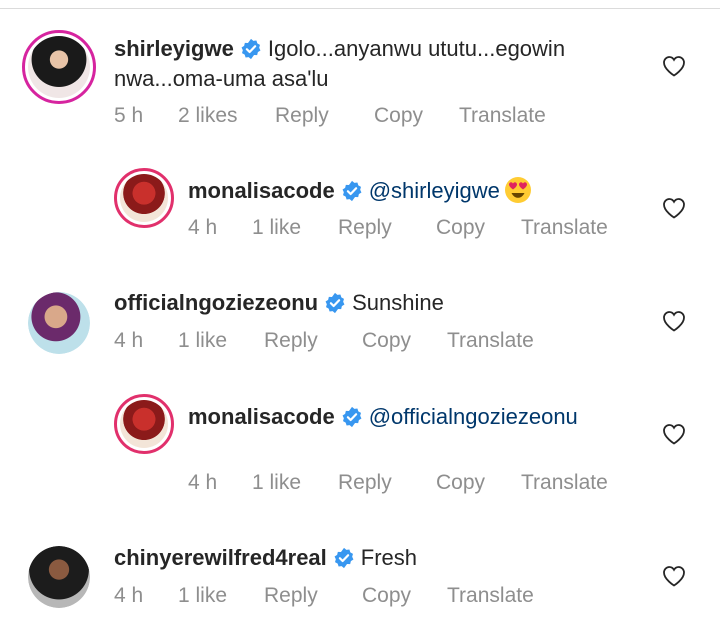 The width and height of the screenshot is (720, 621). What do you see at coordinates (517, 190) in the screenshot?
I see `heart-eyes-emoji-icon` at bounding box center [517, 190].